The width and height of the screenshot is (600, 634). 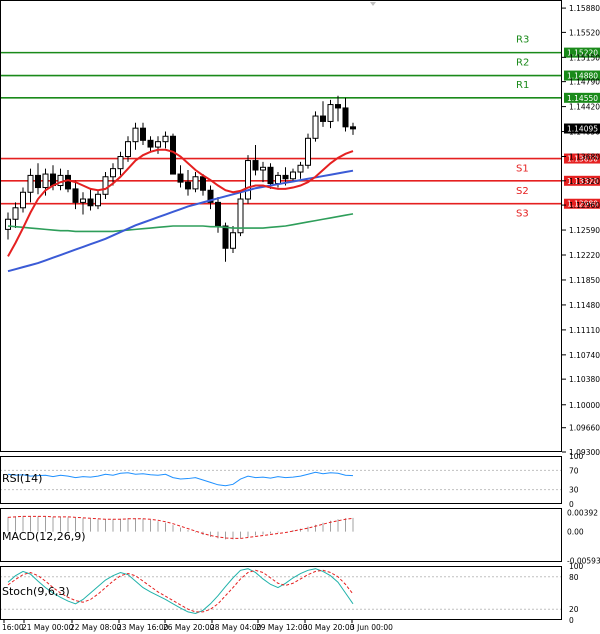 What do you see at coordinates (584, 405) in the screenshot?
I see `y-tick-label: 1.10000` at bounding box center [584, 405].